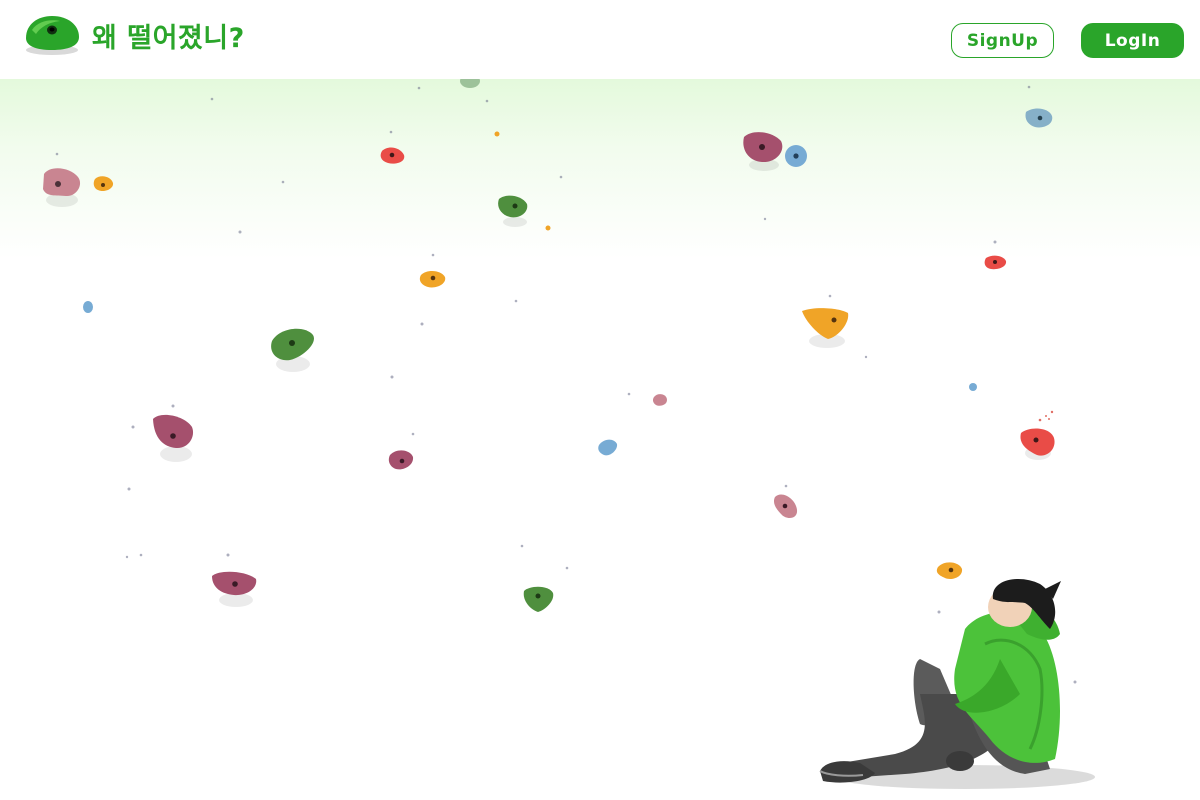  What do you see at coordinates (1132, 40) in the screenshot?
I see `login-button: LogIn` at bounding box center [1132, 40].